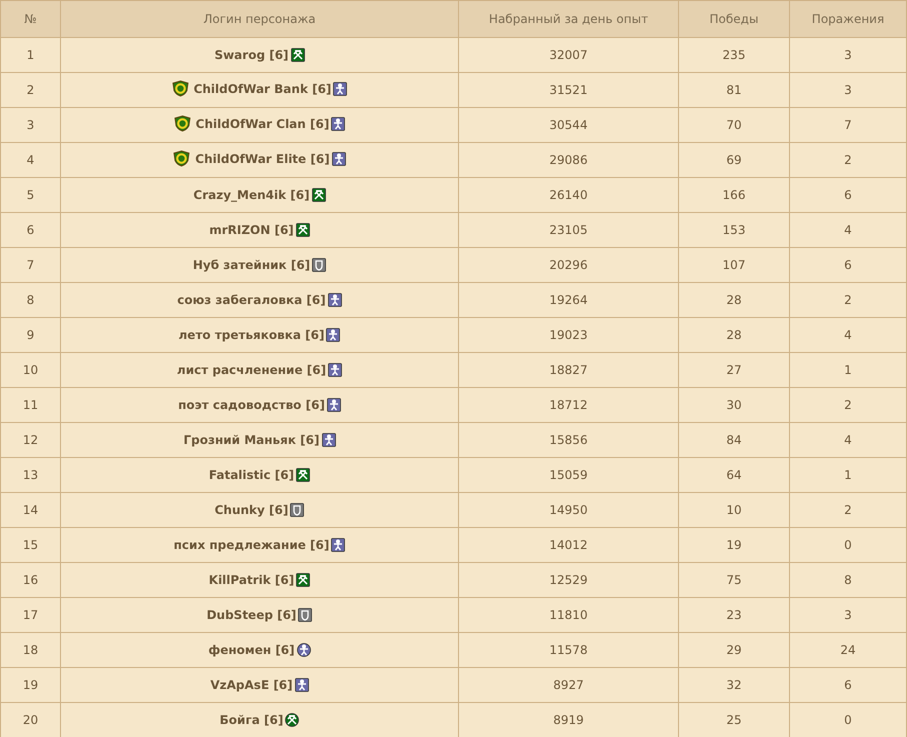 This screenshot has width=907, height=737. What do you see at coordinates (734, 650) in the screenshot?
I see `wins-cell: 29` at bounding box center [734, 650].